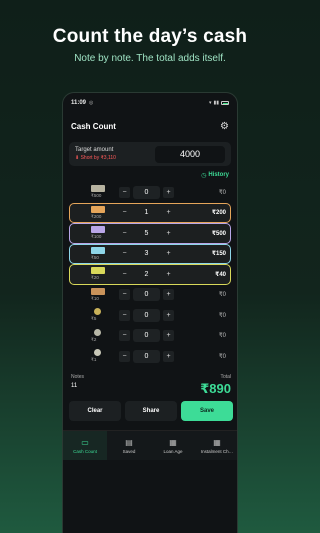 The image size is (320, 533). Describe the element at coordinates (146, 274) in the screenshot. I see `count-input: 2` at that location.